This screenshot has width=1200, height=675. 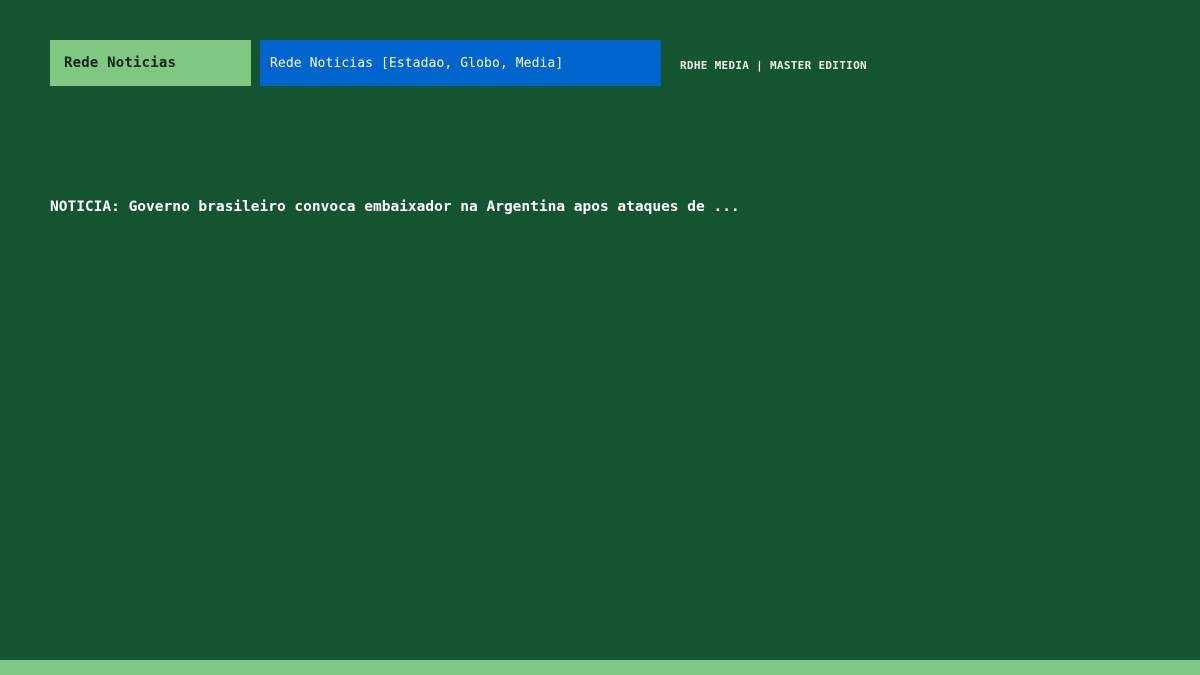 I want to click on source-field: Rede Noticias [Estadao, Globo, Media], so click(x=460, y=63).